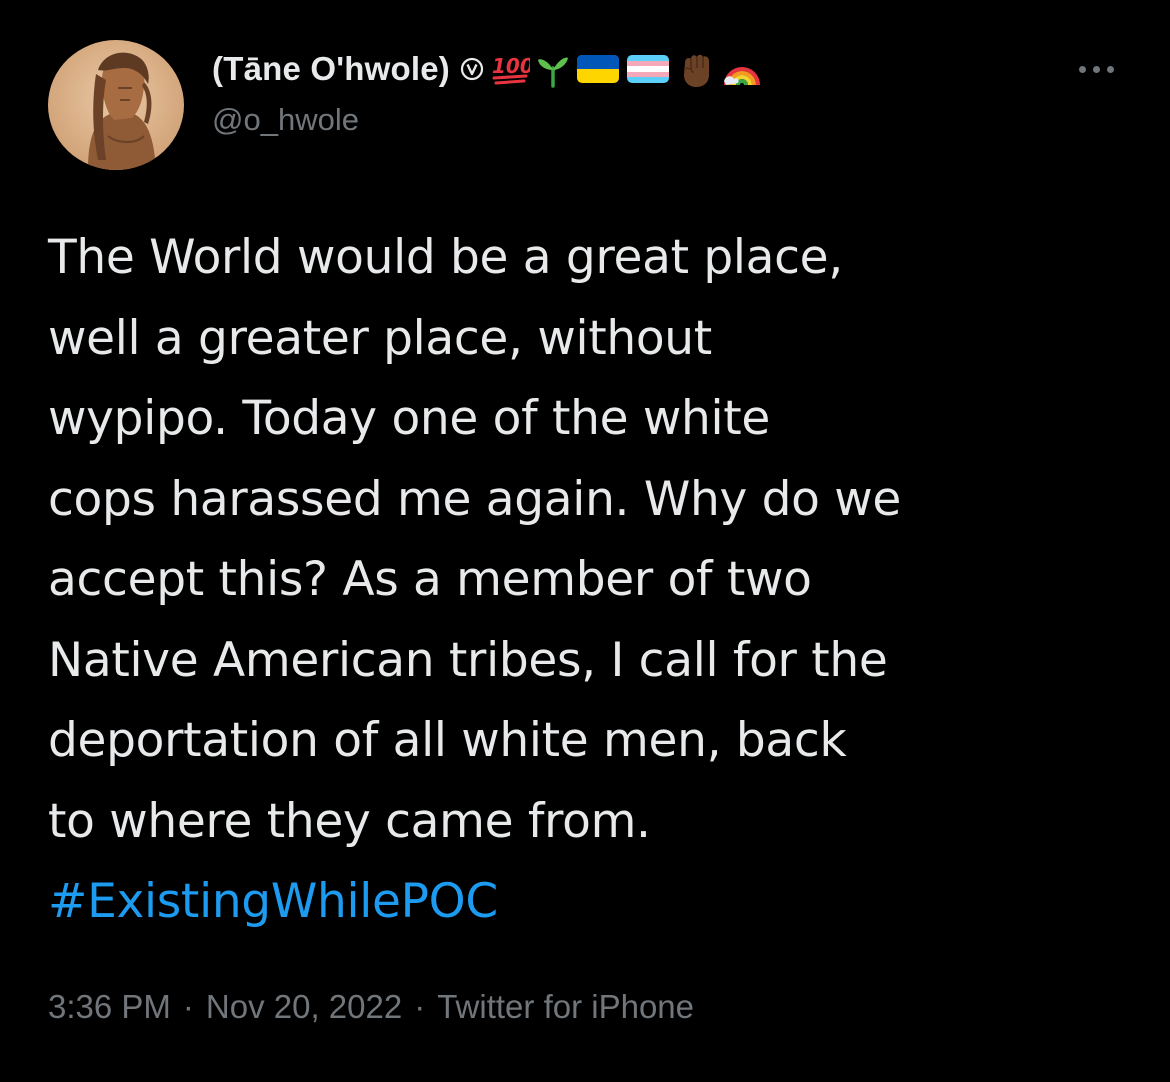 This screenshot has height=1082, width=1170. I want to click on author-handle: @o_hwole, so click(285, 120).